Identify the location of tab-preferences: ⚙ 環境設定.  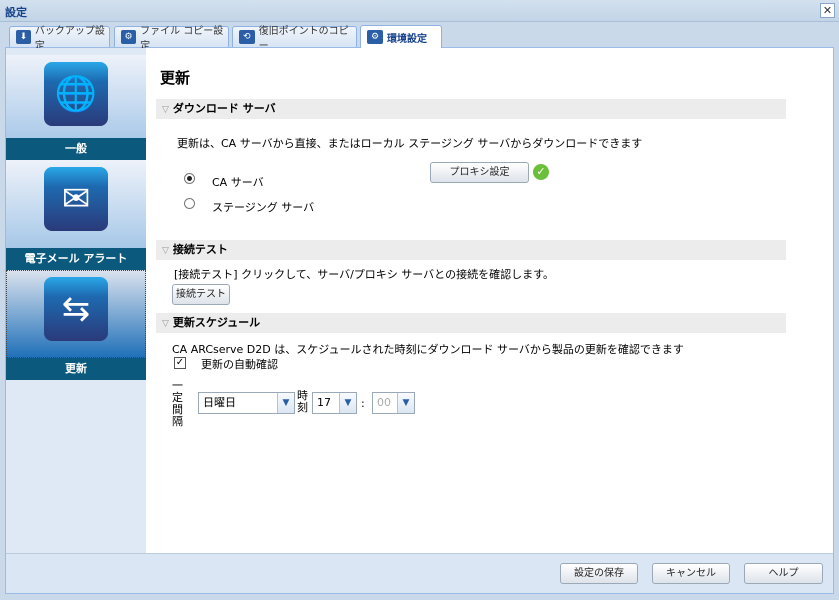
(401, 36).